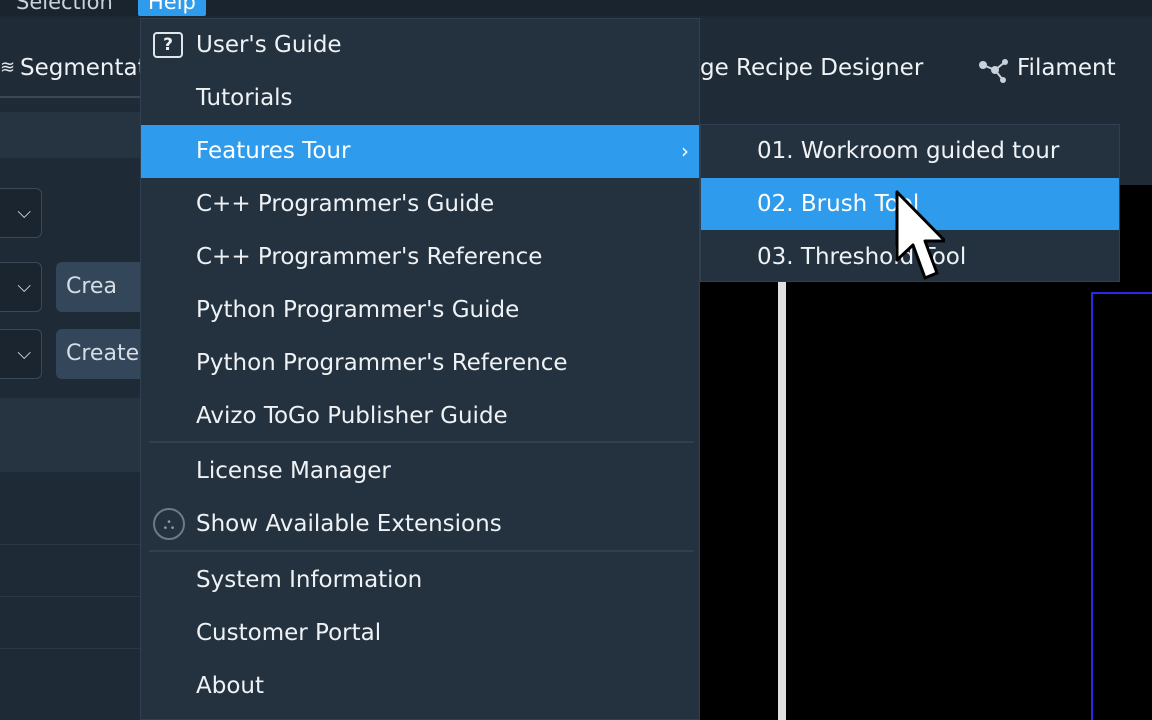  I want to click on menu-bar: Selection Help, so click(576, 8).